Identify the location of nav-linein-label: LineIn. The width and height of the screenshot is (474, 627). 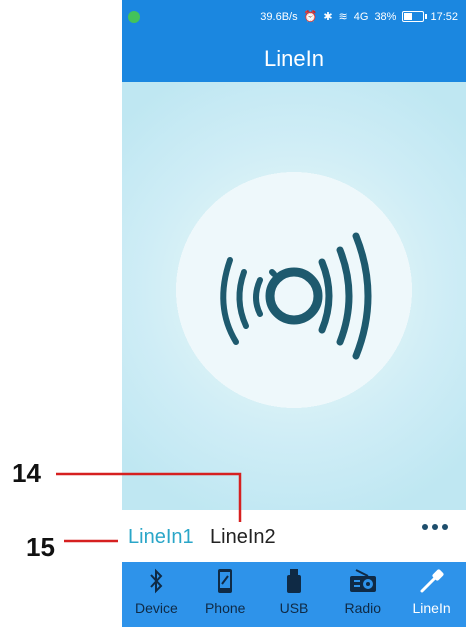
(431, 608).